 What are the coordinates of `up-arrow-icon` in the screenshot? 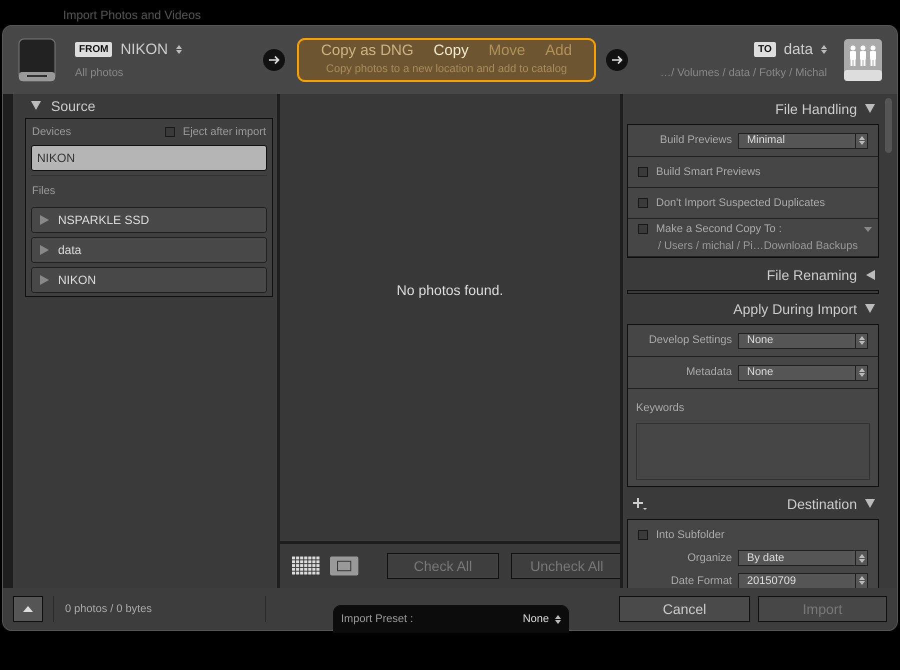 It's located at (28, 609).